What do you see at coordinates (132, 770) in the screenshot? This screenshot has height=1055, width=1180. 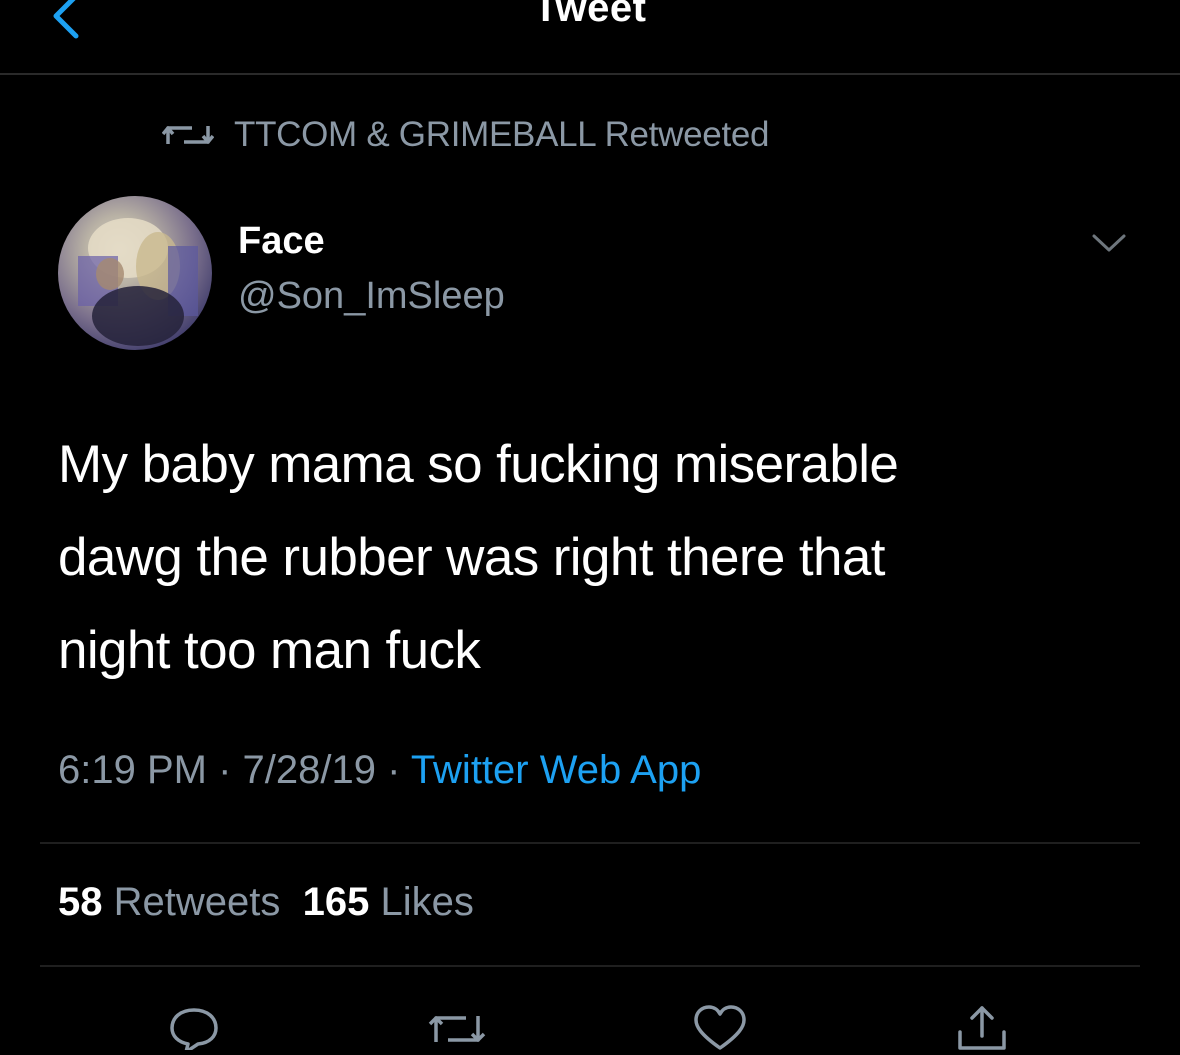 I see `tweet-time: 6:19 PM` at bounding box center [132, 770].